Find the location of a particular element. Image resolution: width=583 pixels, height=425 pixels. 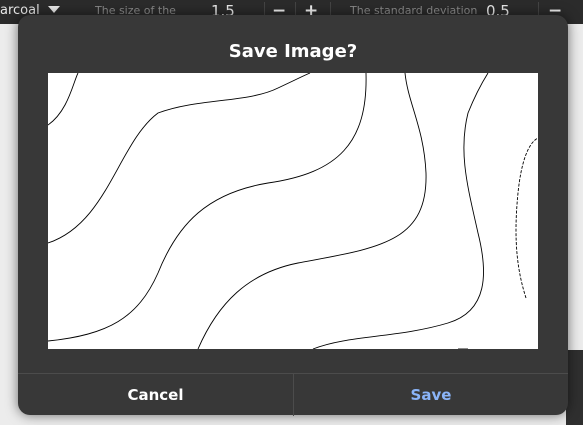

save-button: Save is located at coordinates (431, 395).